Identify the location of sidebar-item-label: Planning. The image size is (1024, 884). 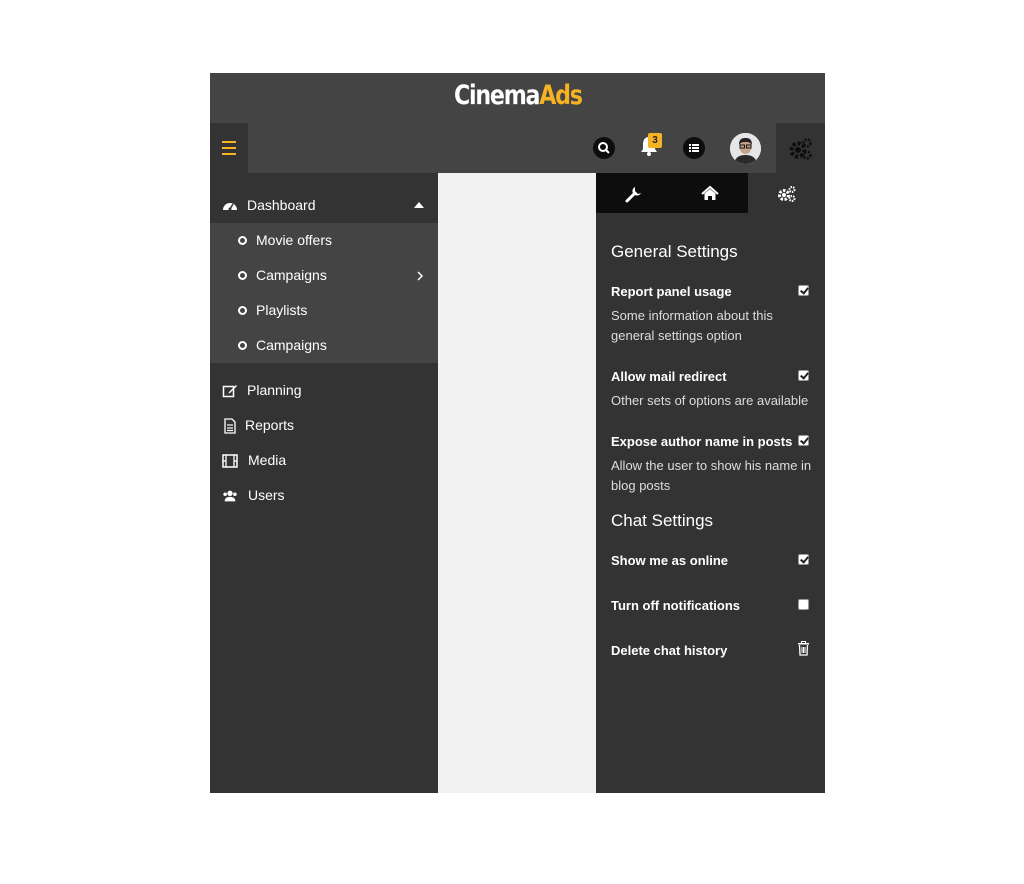
(274, 390).